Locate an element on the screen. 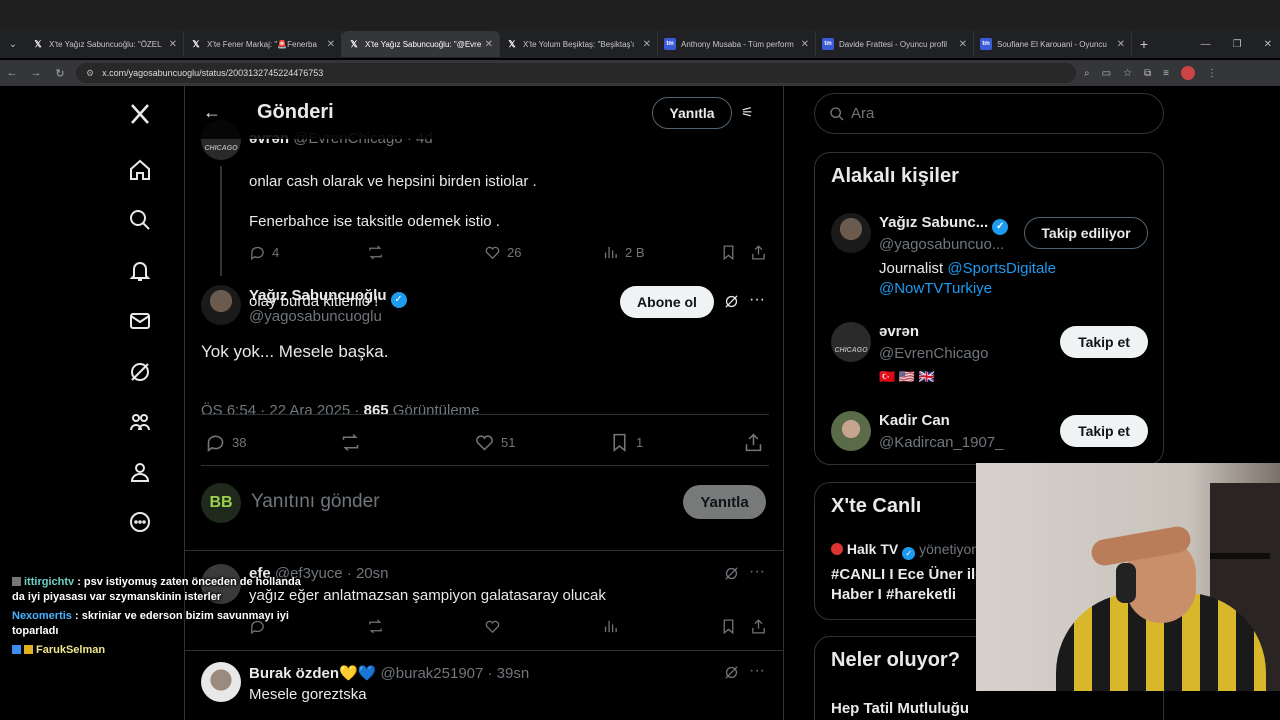 Image resolution: width=1280 pixels, height=720 pixels. zoom-icon: ⌕ is located at coordinates (1087, 73).